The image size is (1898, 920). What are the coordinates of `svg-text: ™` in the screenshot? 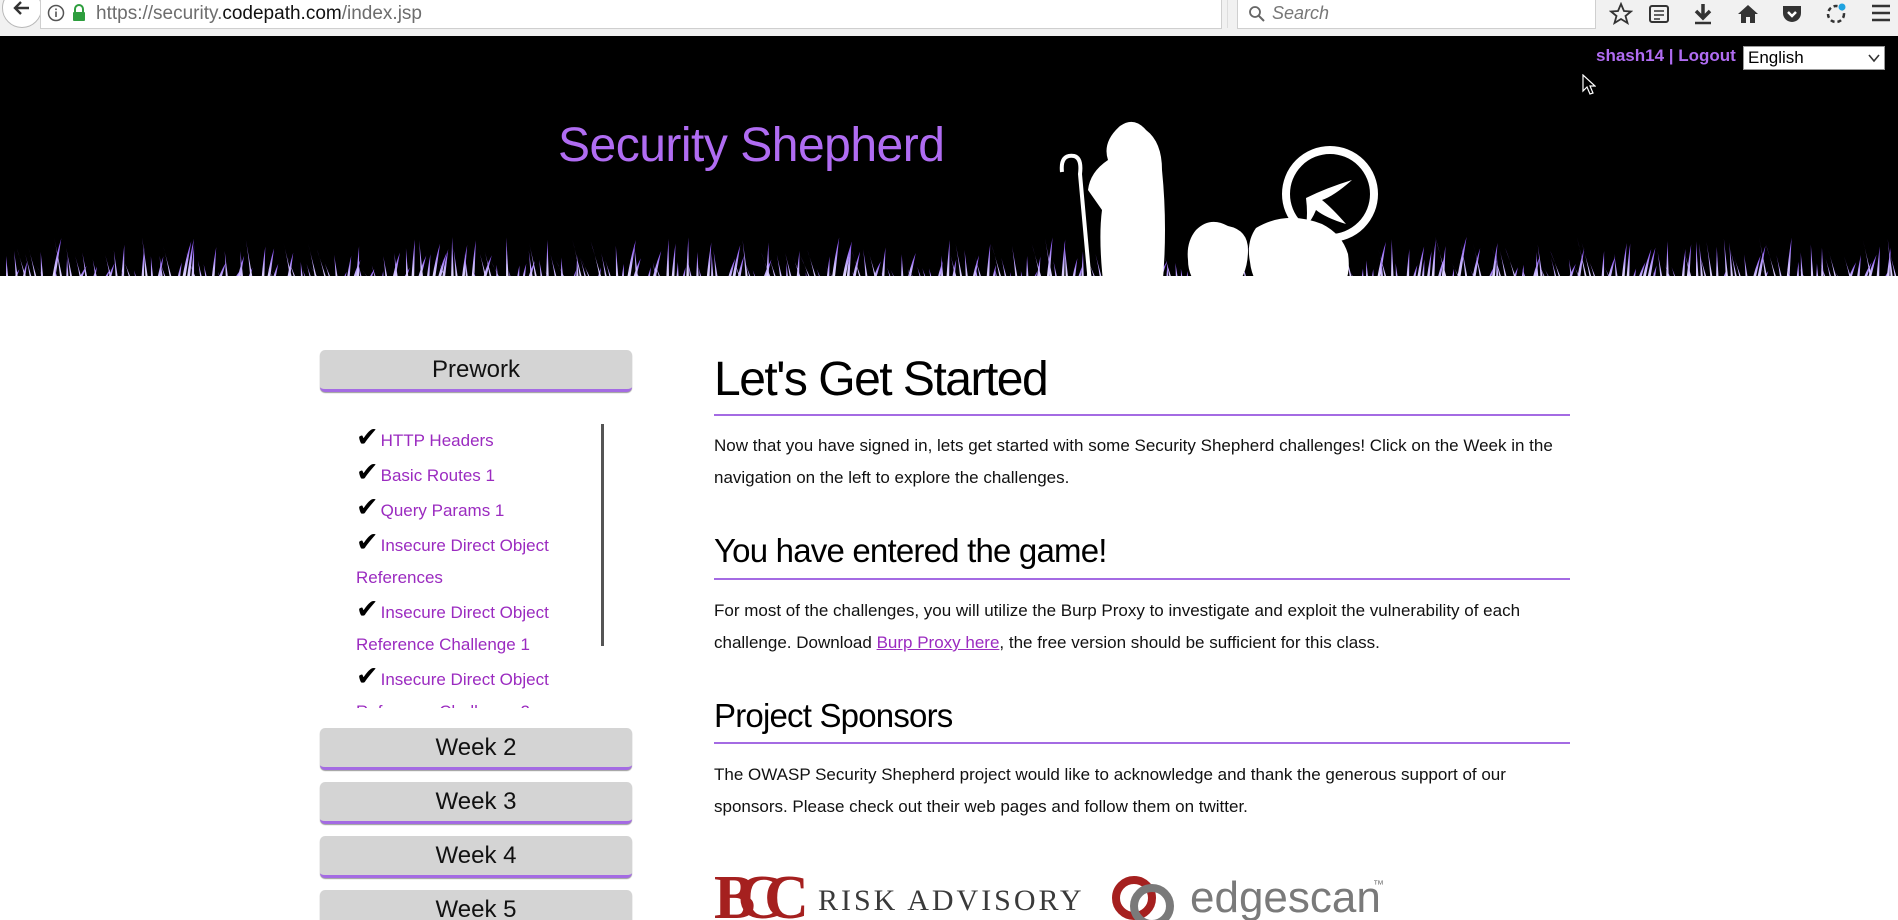 It's located at (1378, 885).